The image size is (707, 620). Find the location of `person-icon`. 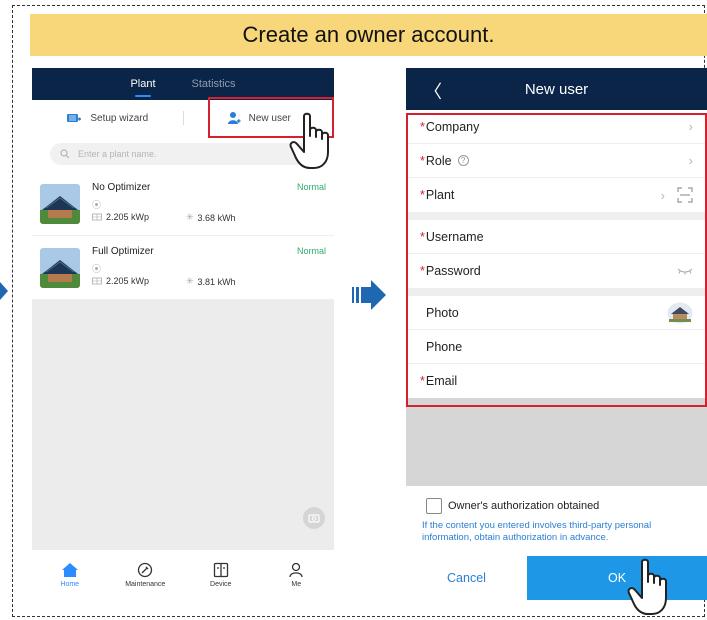

person-icon is located at coordinates (296, 570).